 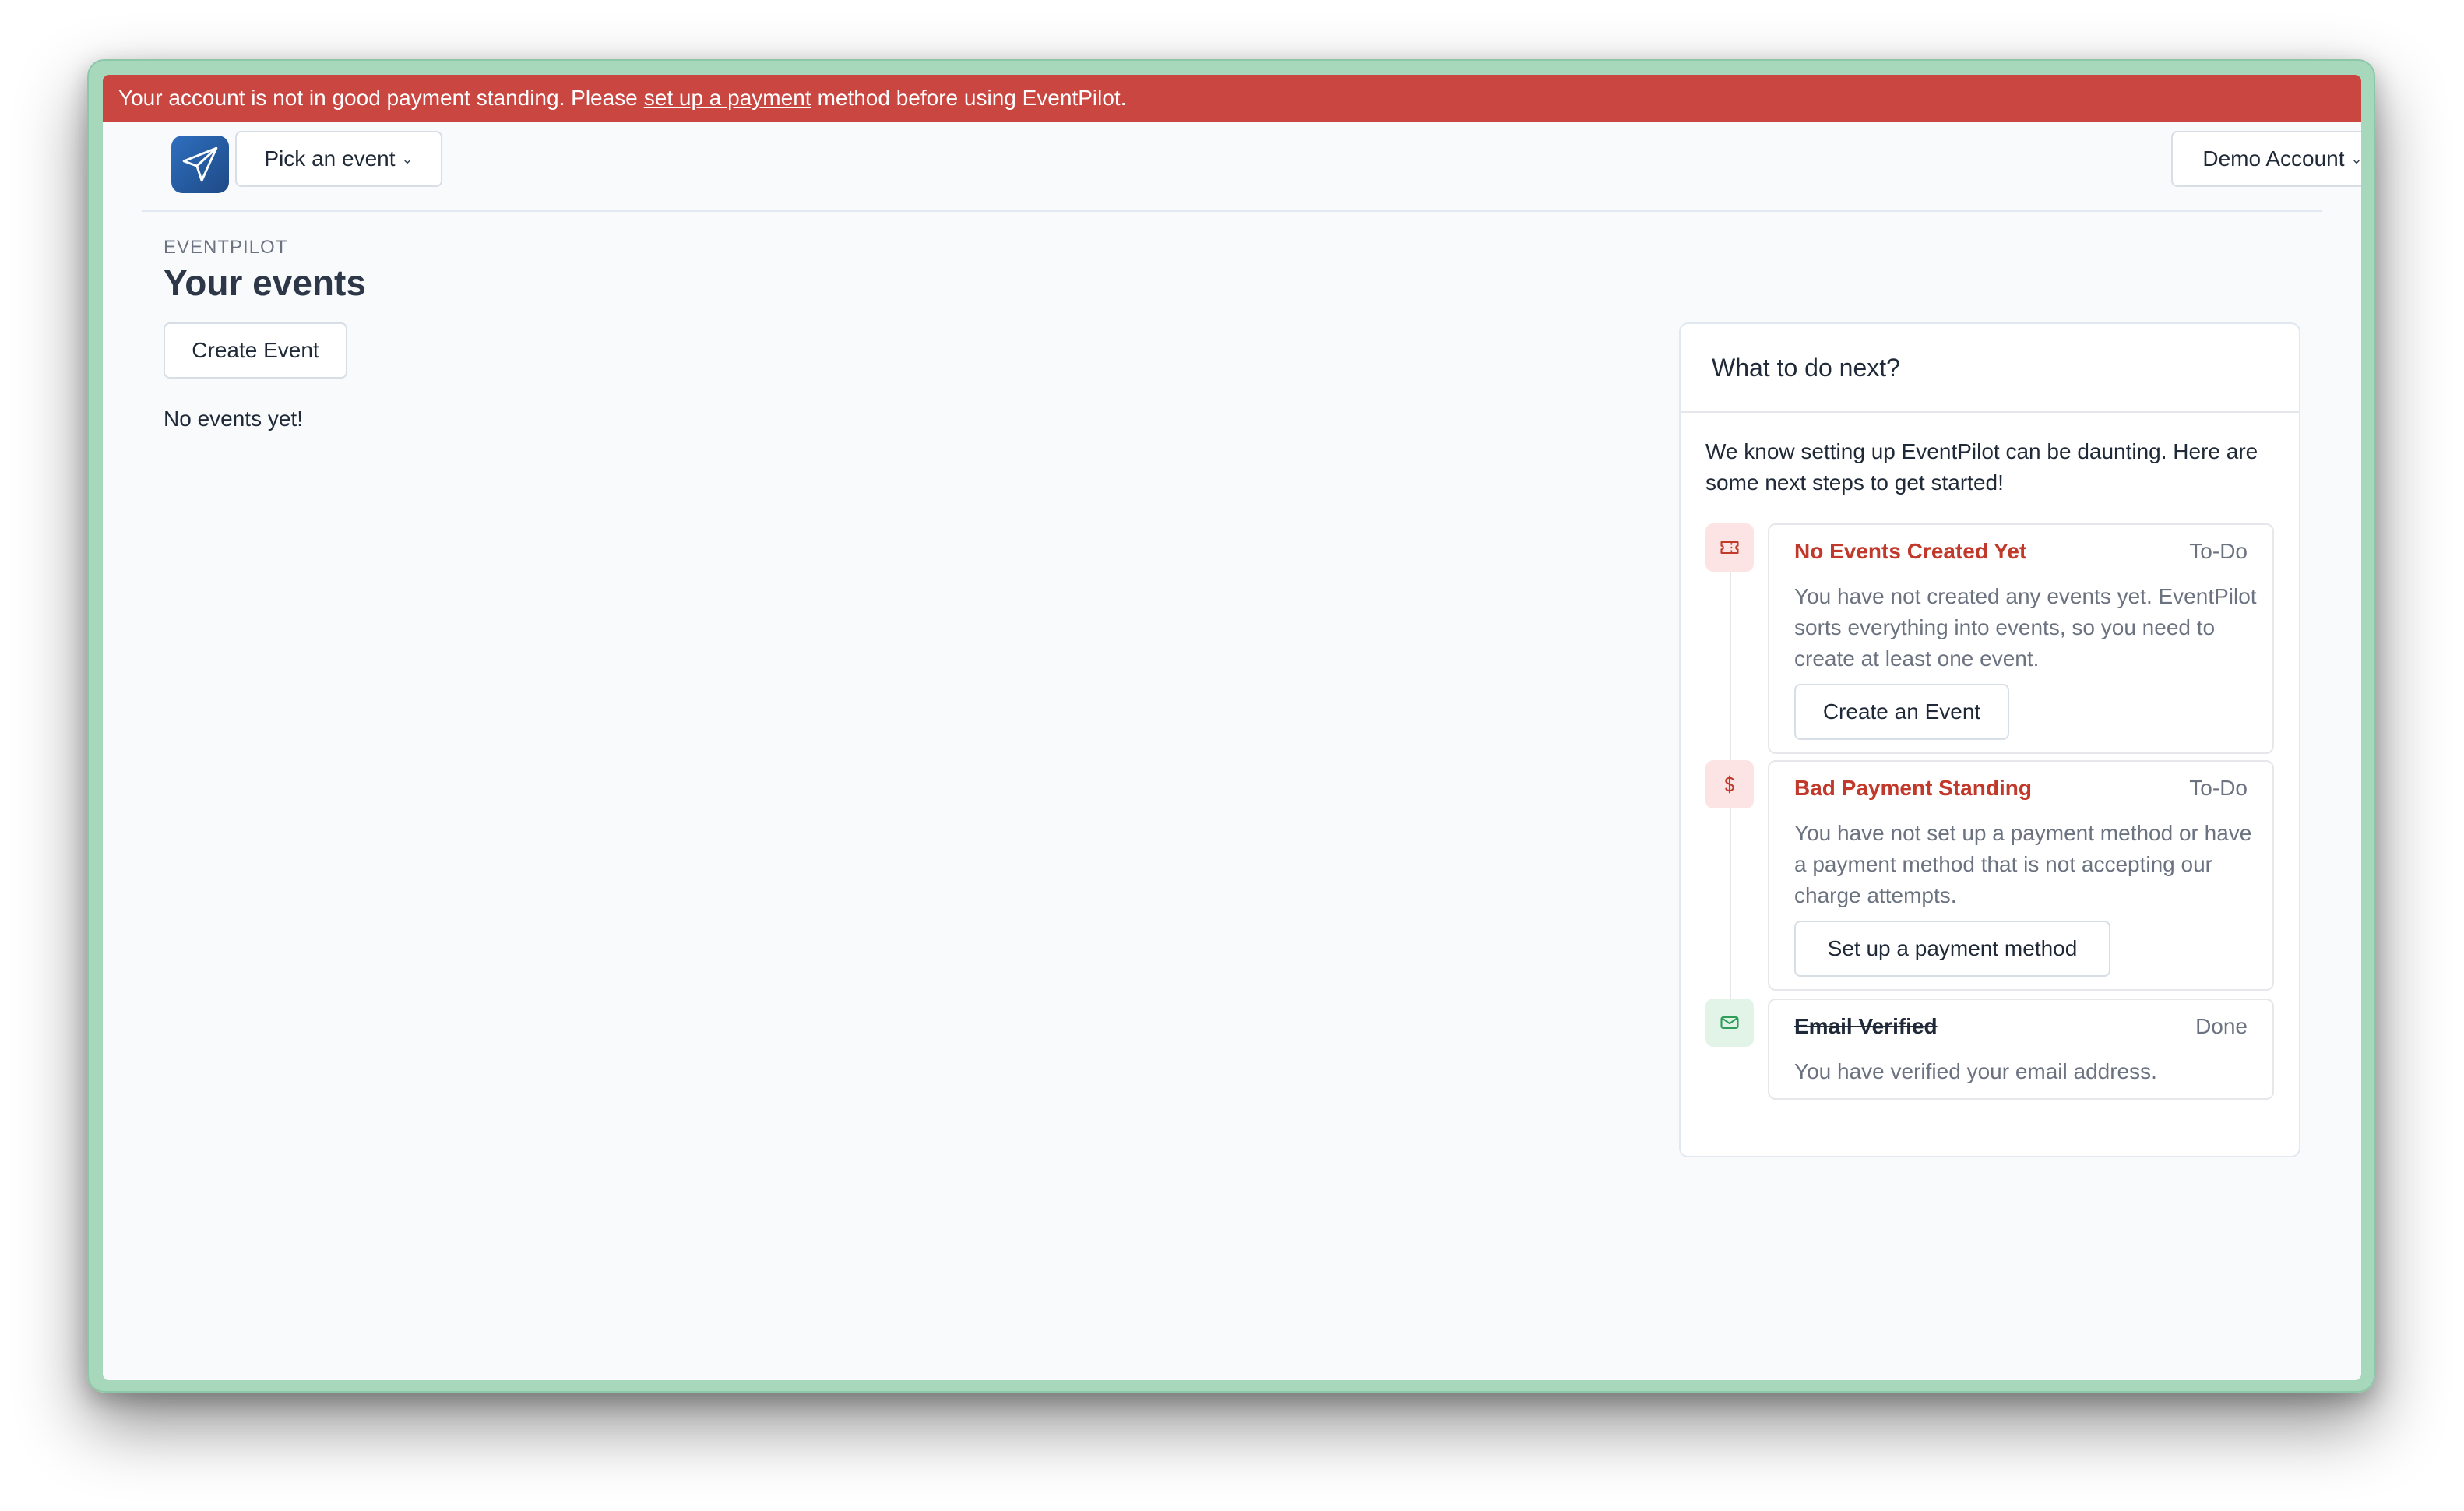 What do you see at coordinates (1990, 368) in the screenshot?
I see `next-steps-title: What to do next?` at bounding box center [1990, 368].